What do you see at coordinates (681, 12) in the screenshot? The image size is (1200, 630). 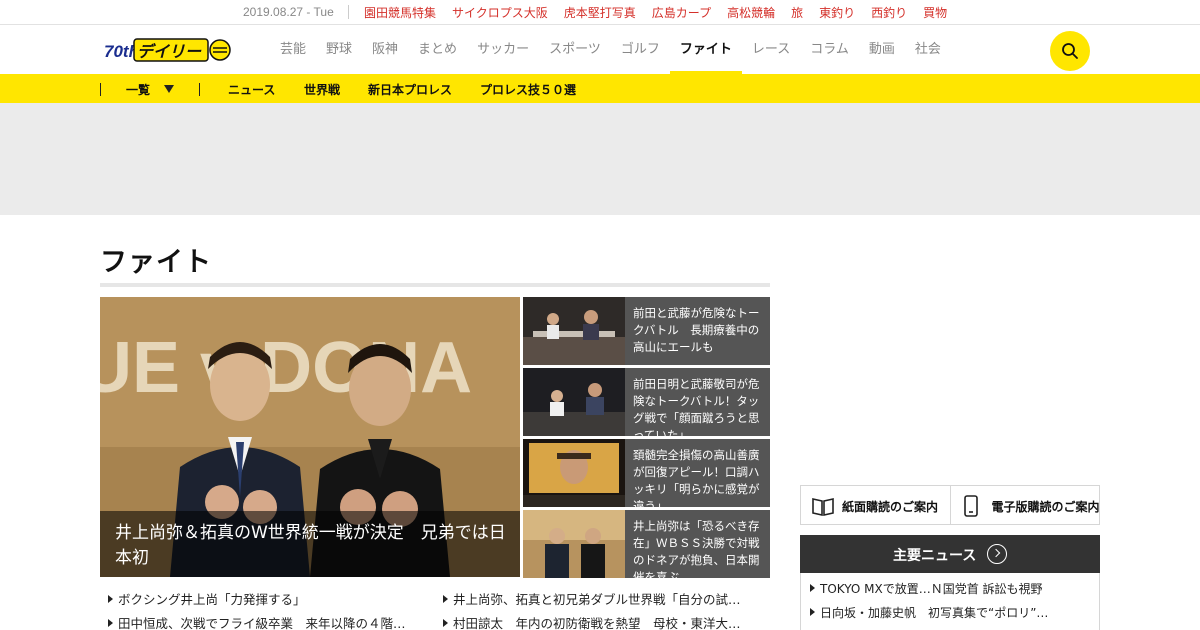 I see `top-link-carp: 広島カープ` at bounding box center [681, 12].